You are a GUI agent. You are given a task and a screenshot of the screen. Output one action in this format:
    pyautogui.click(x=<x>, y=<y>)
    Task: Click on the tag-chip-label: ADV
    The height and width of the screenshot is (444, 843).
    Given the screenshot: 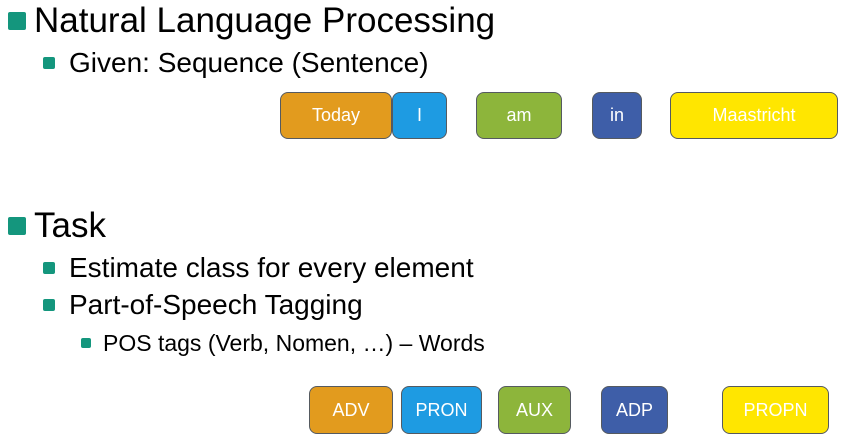 What is the action you would take?
    pyautogui.click(x=351, y=409)
    